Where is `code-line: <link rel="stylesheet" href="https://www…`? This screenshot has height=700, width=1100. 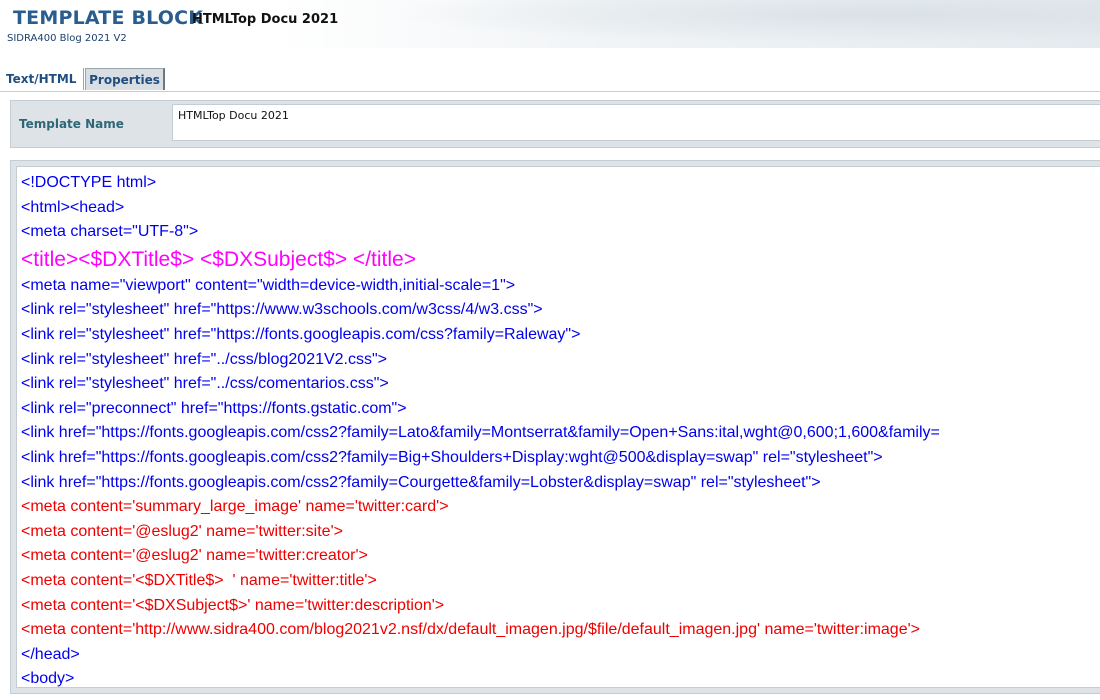
code-line: <link rel="stylesheet" href="https://www… is located at coordinates (282, 310).